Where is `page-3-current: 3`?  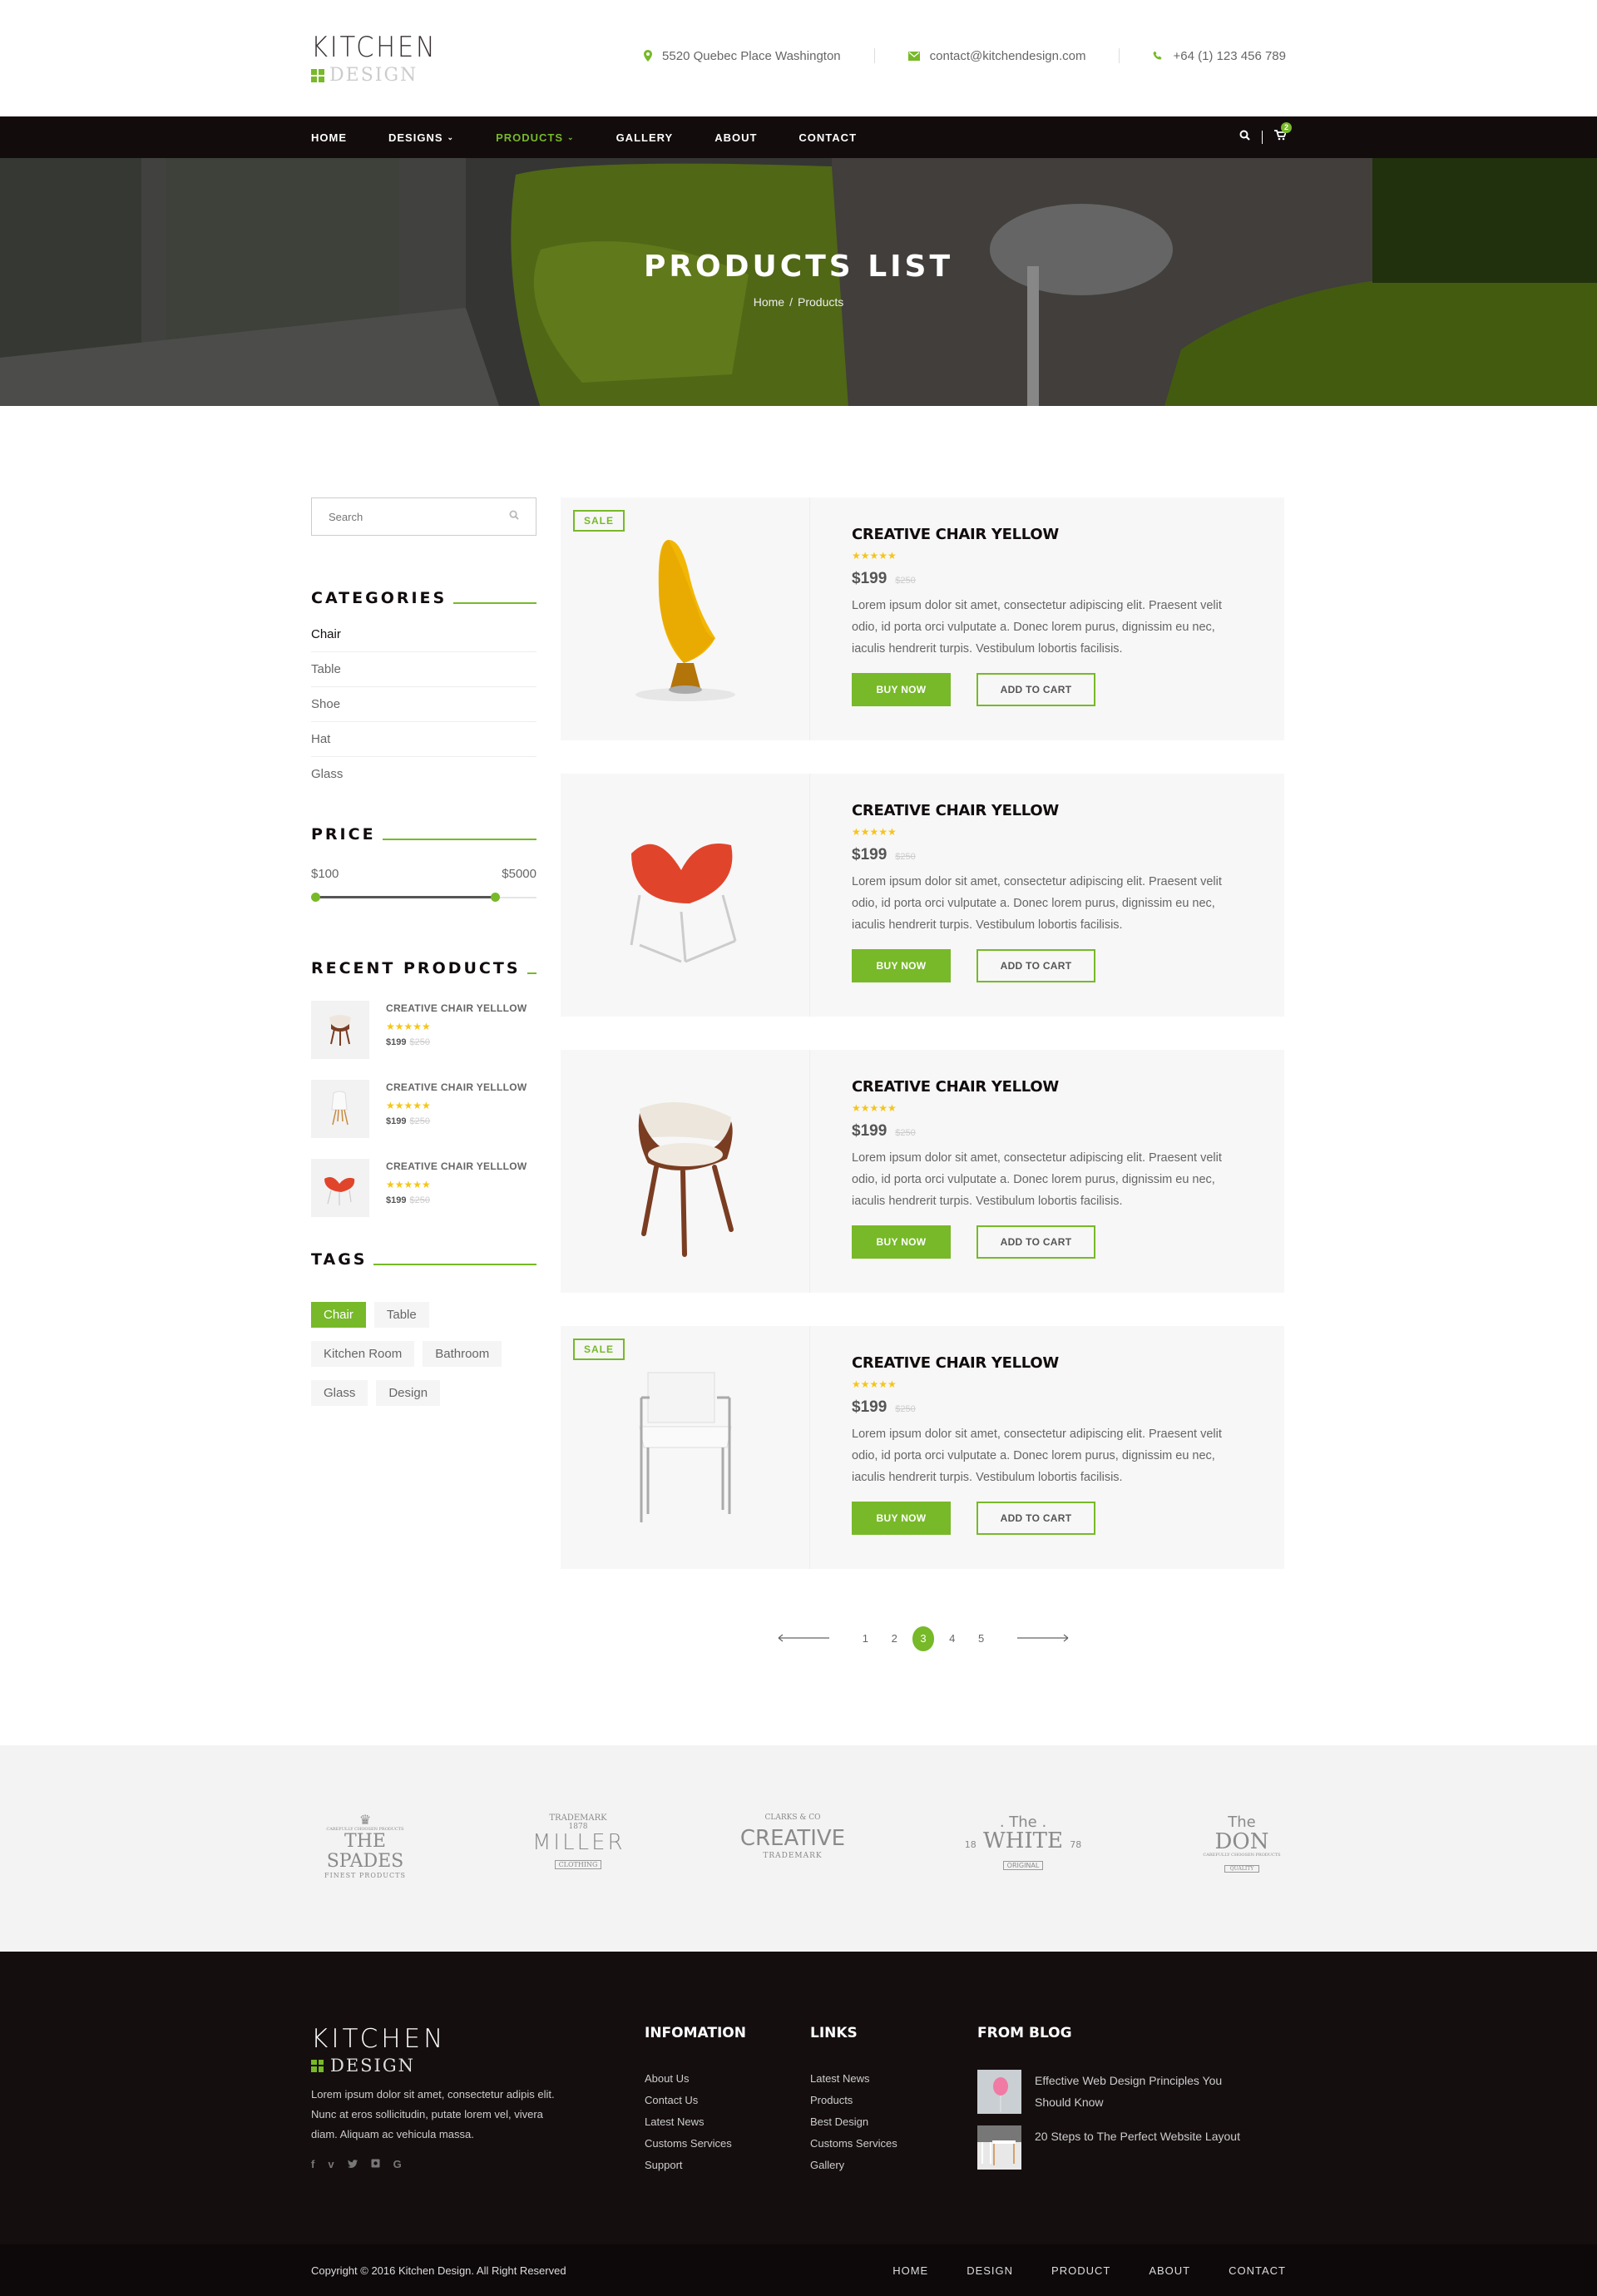 page-3-current: 3 is located at coordinates (923, 1638).